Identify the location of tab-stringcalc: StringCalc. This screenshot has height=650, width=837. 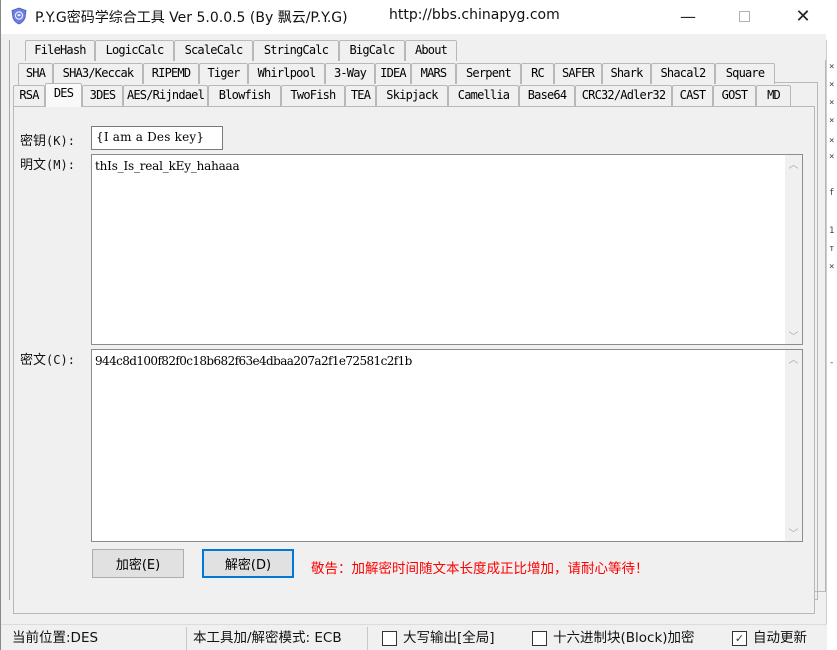
(296, 50).